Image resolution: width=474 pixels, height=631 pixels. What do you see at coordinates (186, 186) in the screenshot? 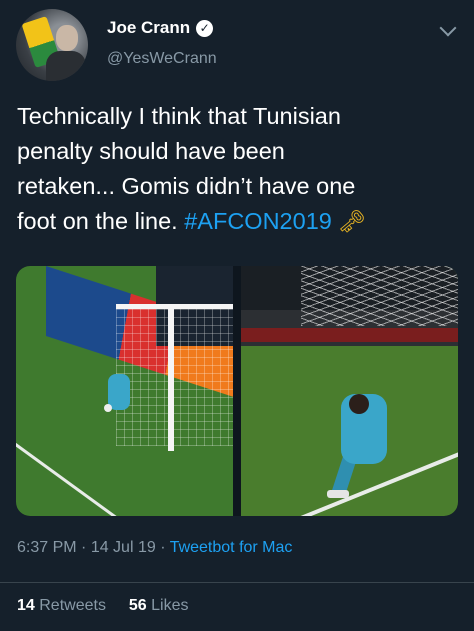
I see `tweet-text-line: retaken... Gomis didn’t have one` at bounding box center [186, 186].